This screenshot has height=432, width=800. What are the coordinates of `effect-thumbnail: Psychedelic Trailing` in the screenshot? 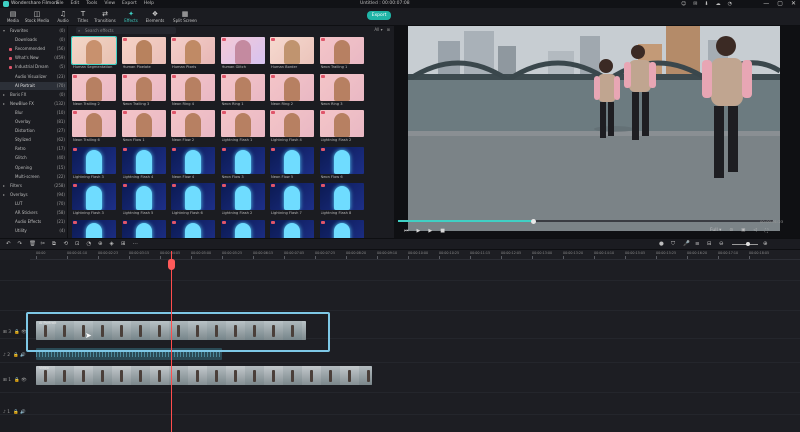 It's located at (94, 228).